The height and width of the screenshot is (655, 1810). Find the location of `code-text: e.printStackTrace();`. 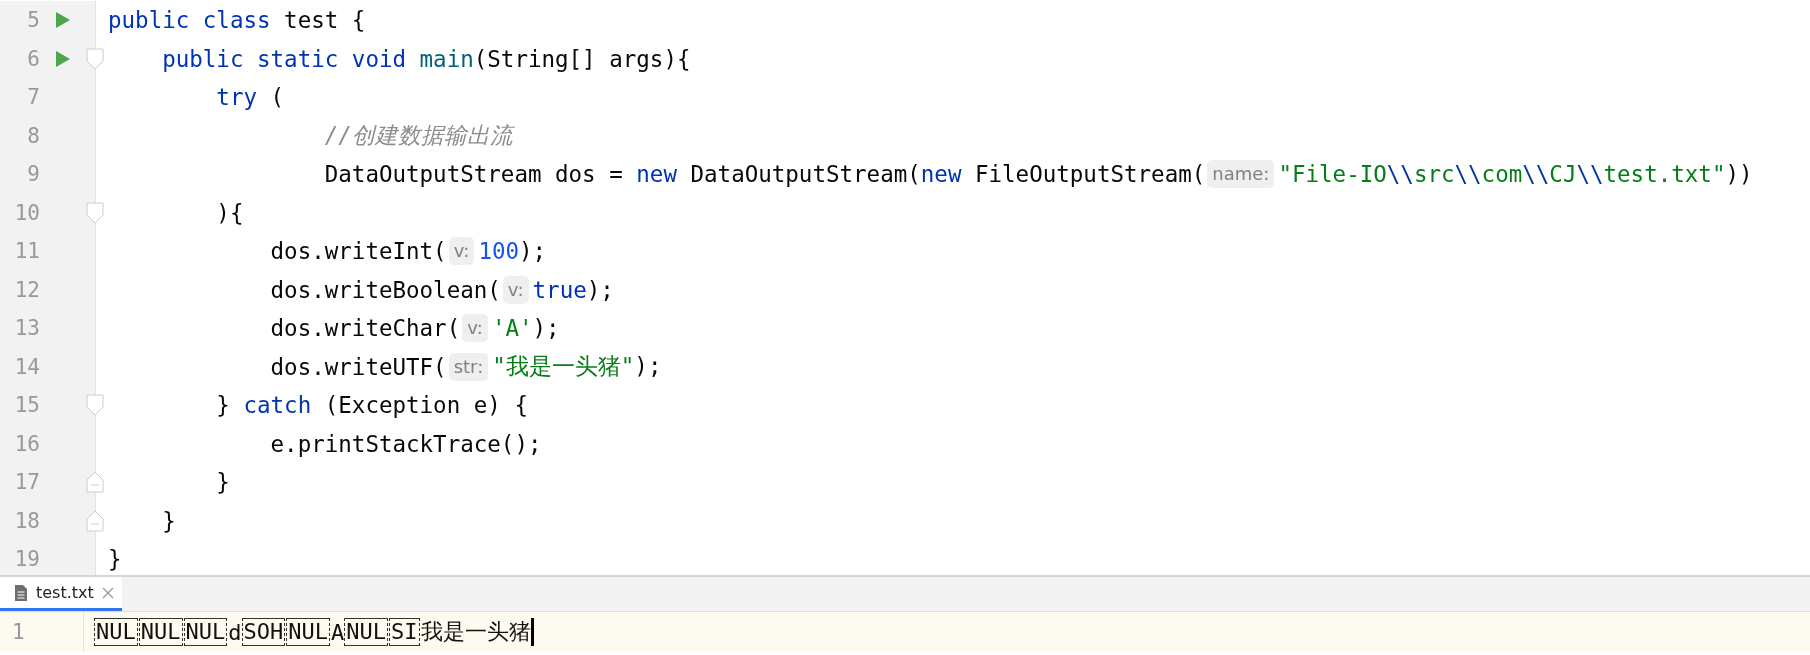

code-text: e.printStackTrace(); is located at coordinates (405, 443).